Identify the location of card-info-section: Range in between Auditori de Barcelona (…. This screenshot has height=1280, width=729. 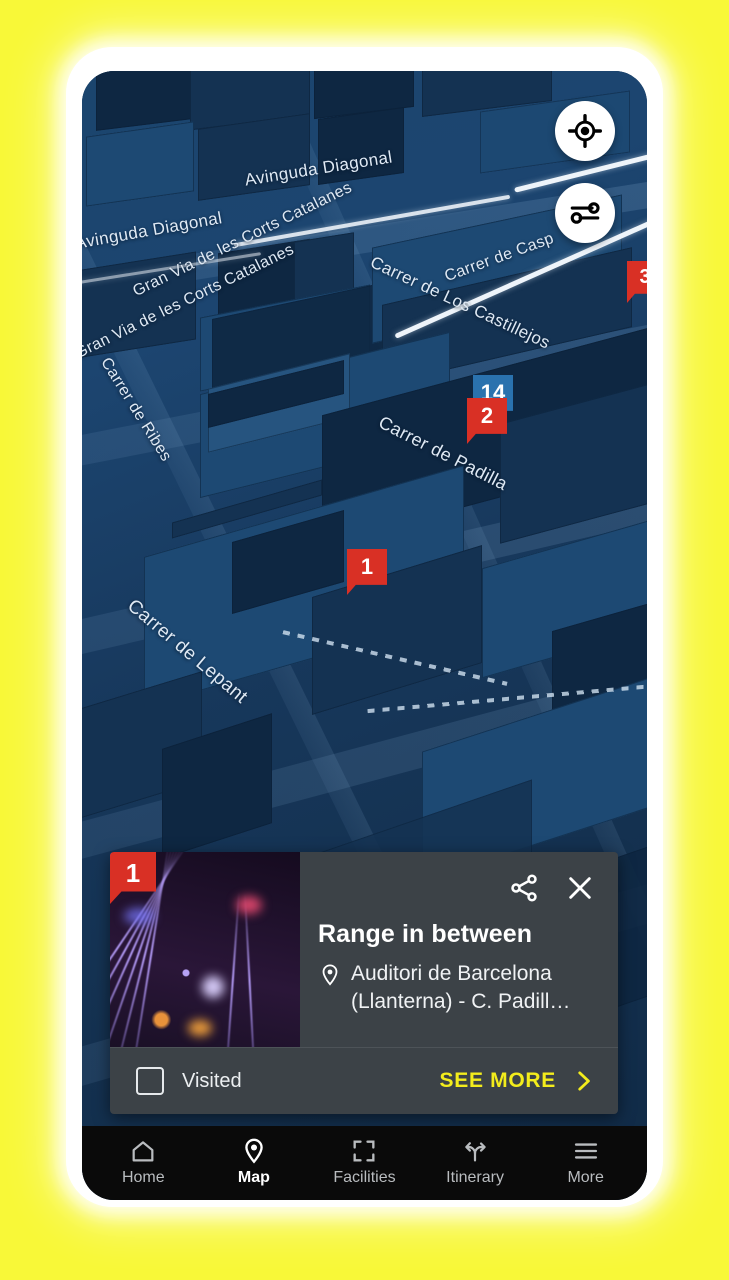
(459, 949).